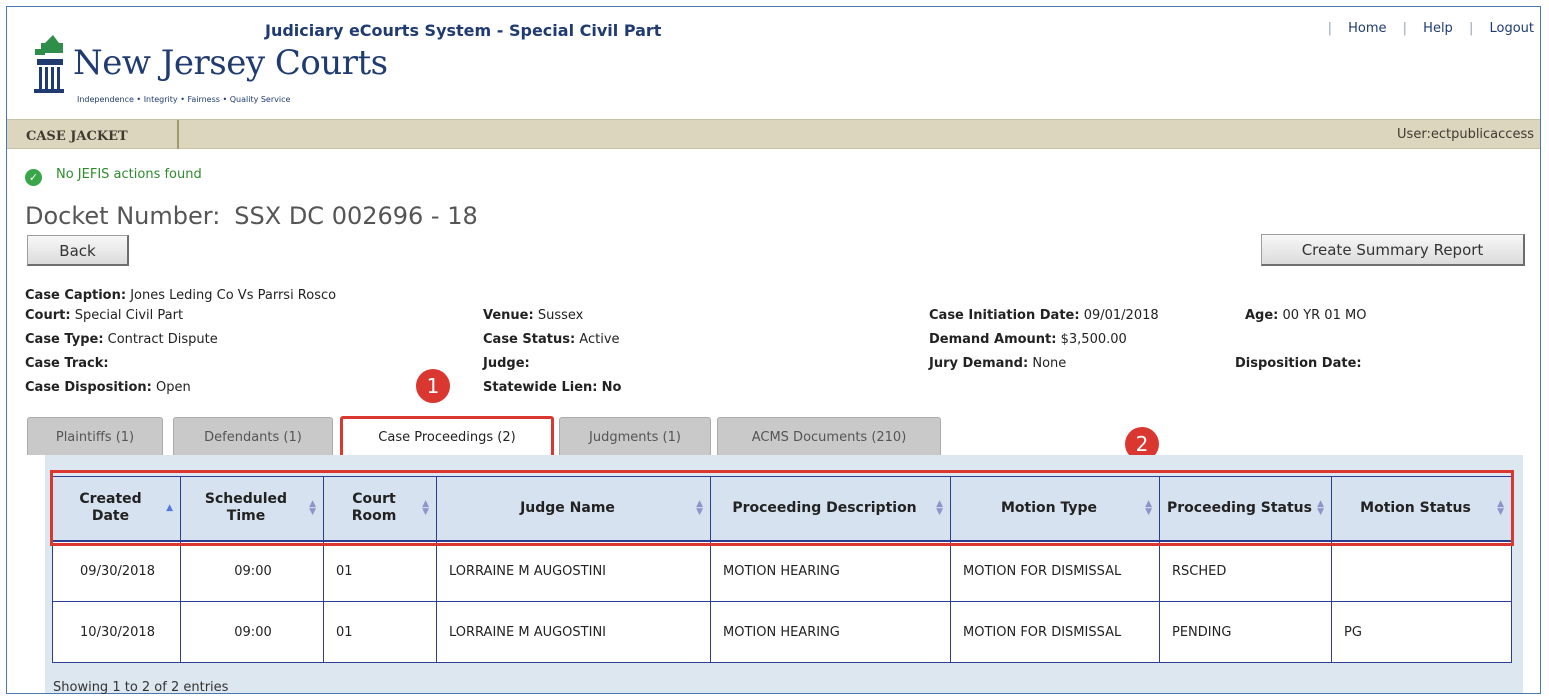  What do you see at coordinates (1438, 28) in the screenshot?
I see `help-link: Help` at bounding box center [1438, 28].